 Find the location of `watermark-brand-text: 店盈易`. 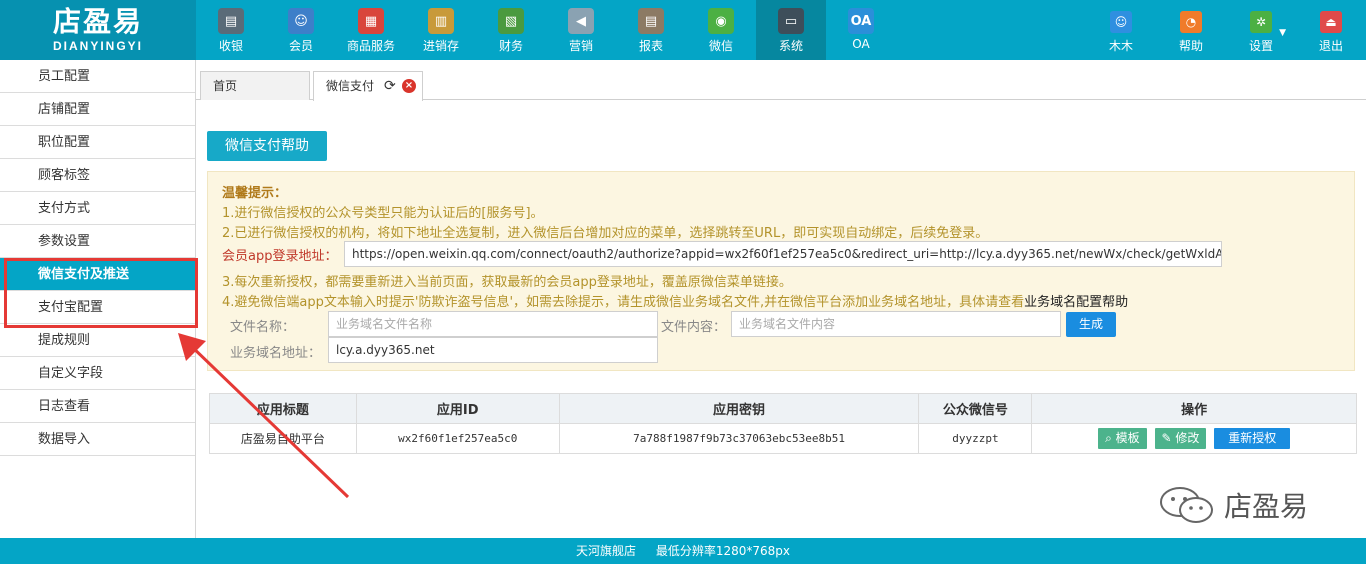

watermark-brand-text: 店盈易 is located at coordinates (1266, 506).